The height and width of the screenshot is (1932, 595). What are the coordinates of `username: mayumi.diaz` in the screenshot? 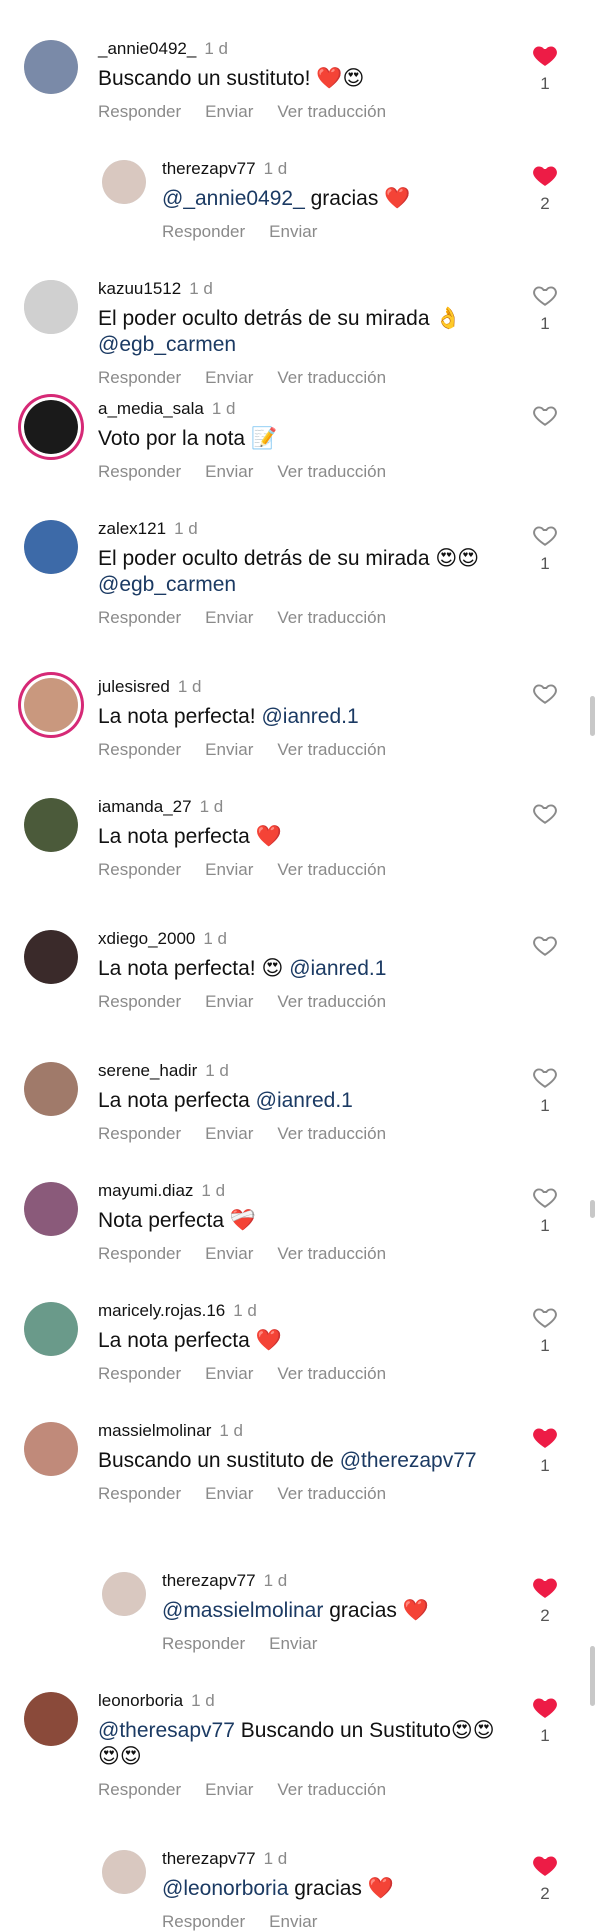 It's located at (145, 1190).